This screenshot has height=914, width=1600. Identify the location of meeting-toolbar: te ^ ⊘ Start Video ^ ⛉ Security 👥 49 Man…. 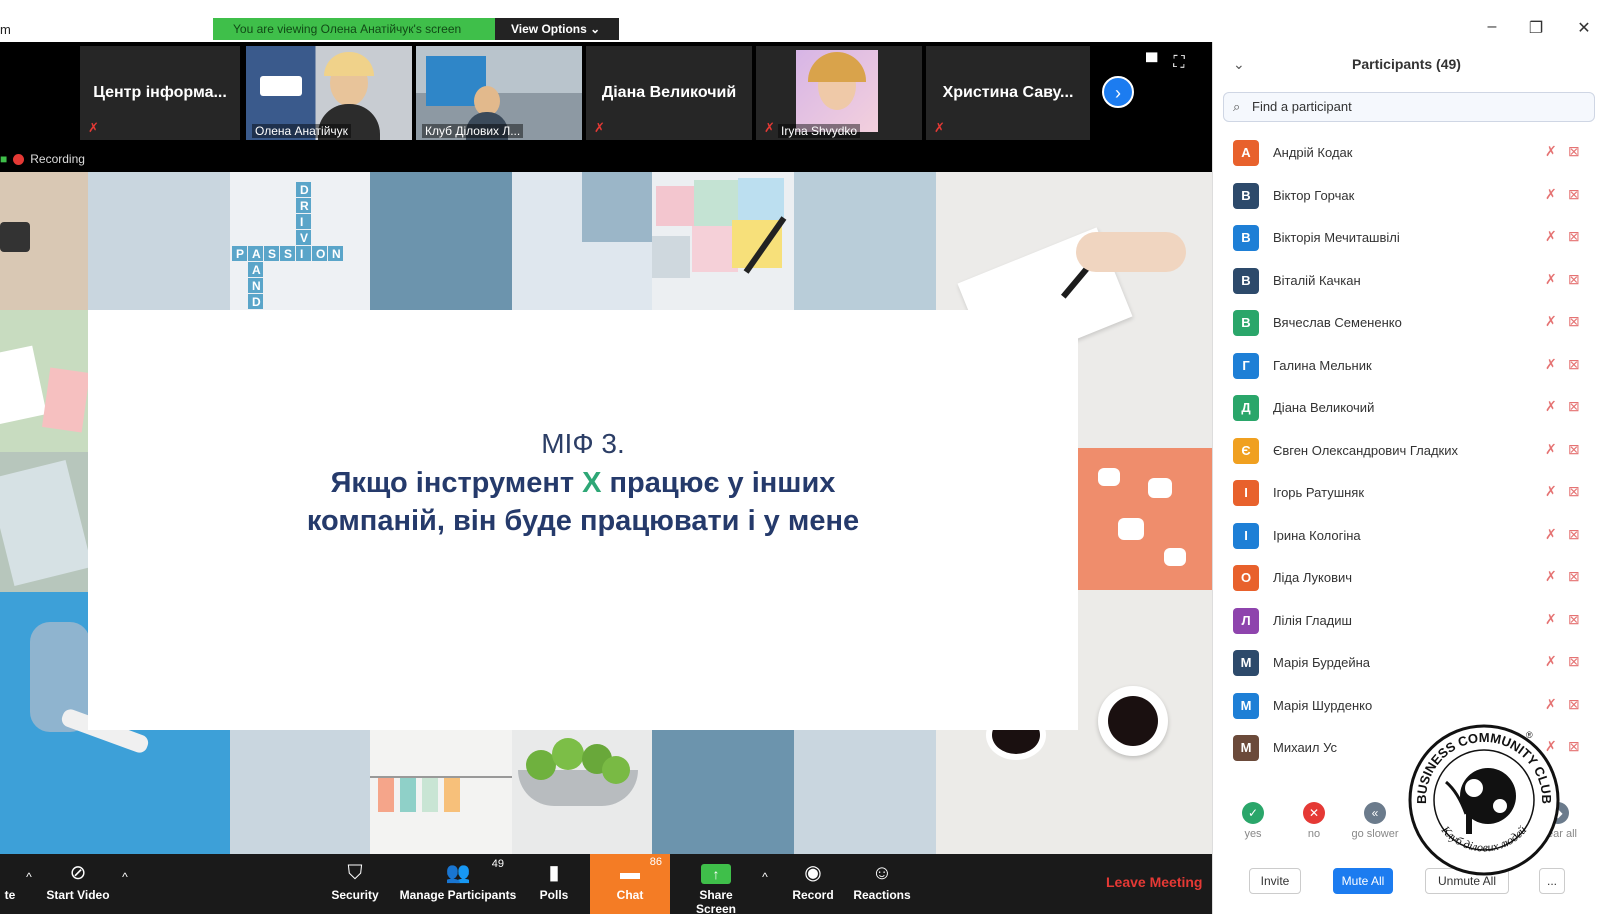
(606, 884).